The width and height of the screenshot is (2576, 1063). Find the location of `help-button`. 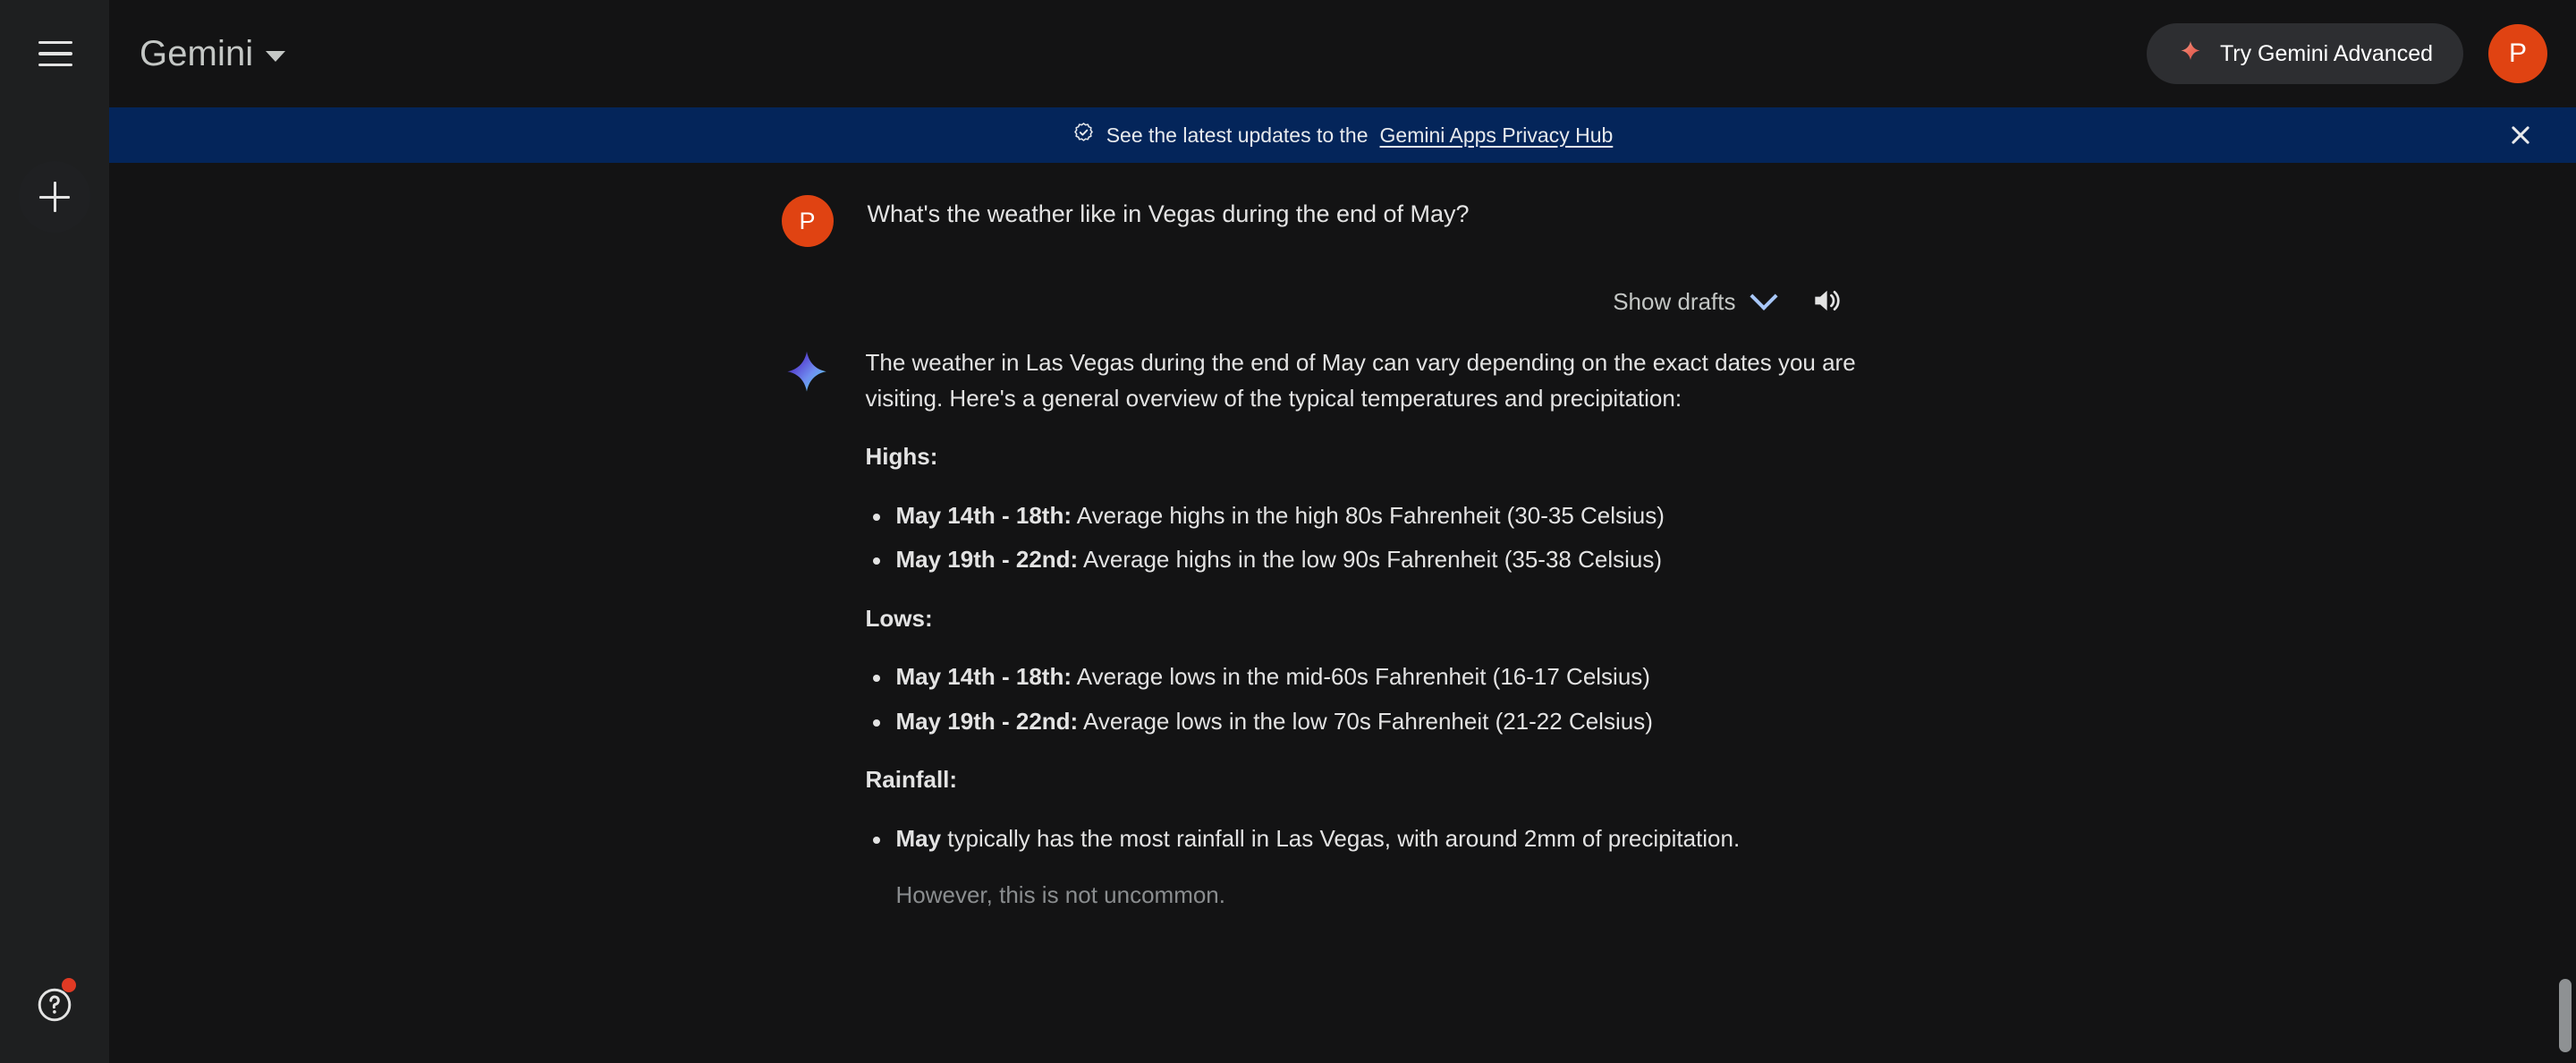

help-button is located at coordinates (54, 1005).